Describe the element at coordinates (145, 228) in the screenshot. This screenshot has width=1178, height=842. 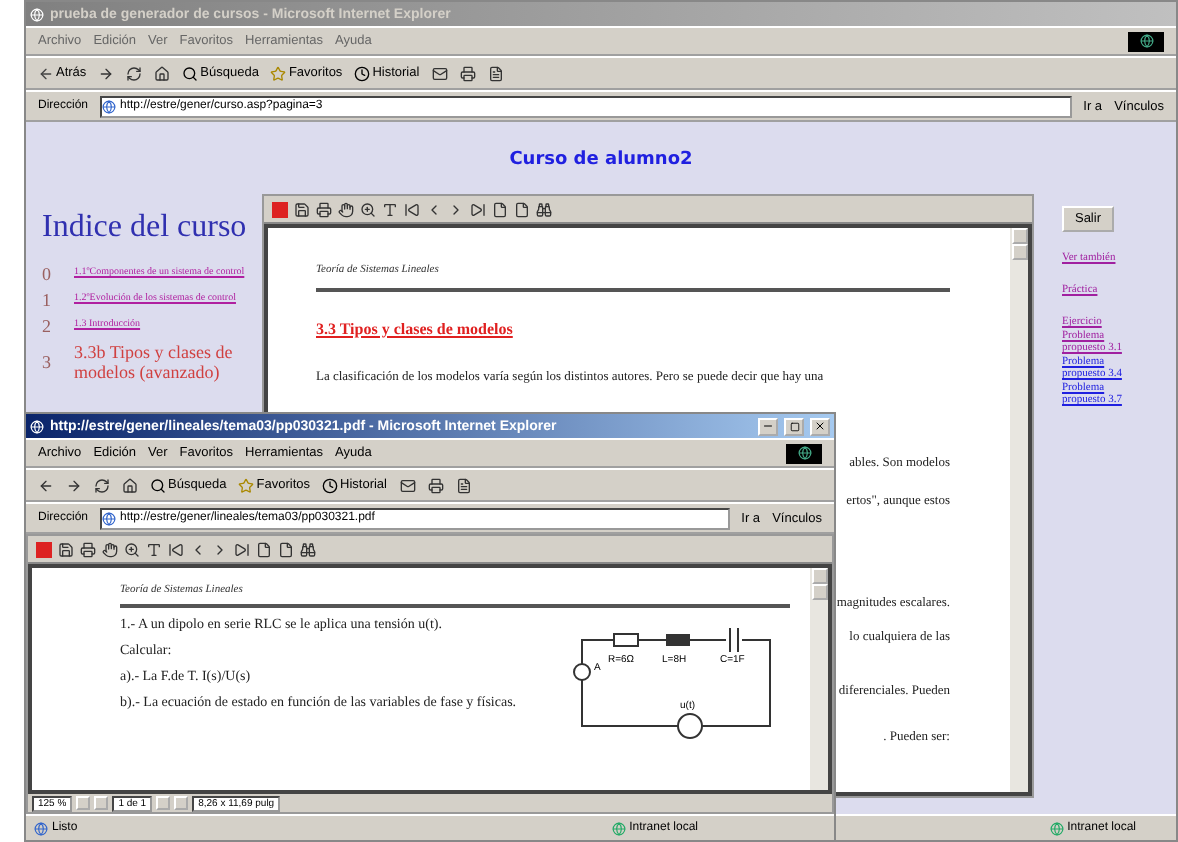
I see `index-title: Indice del curso` at that location.